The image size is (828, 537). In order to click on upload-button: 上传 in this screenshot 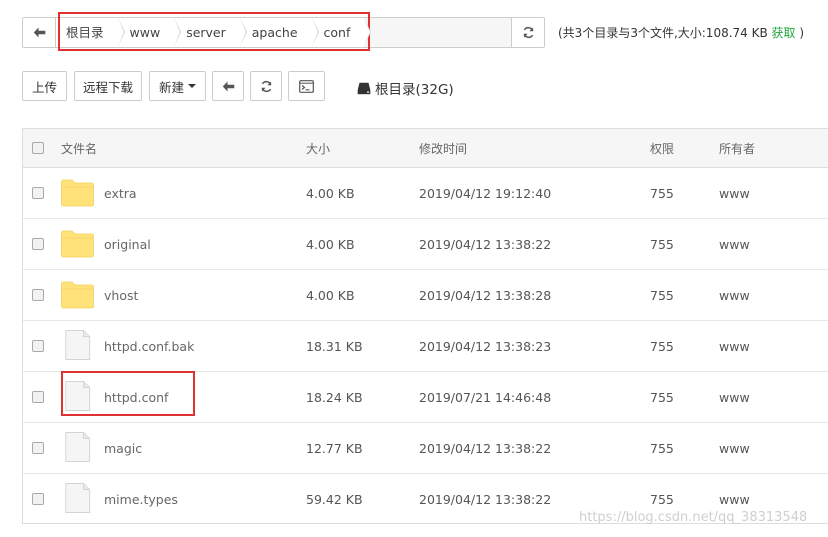, I will do `click(44, 86)`.